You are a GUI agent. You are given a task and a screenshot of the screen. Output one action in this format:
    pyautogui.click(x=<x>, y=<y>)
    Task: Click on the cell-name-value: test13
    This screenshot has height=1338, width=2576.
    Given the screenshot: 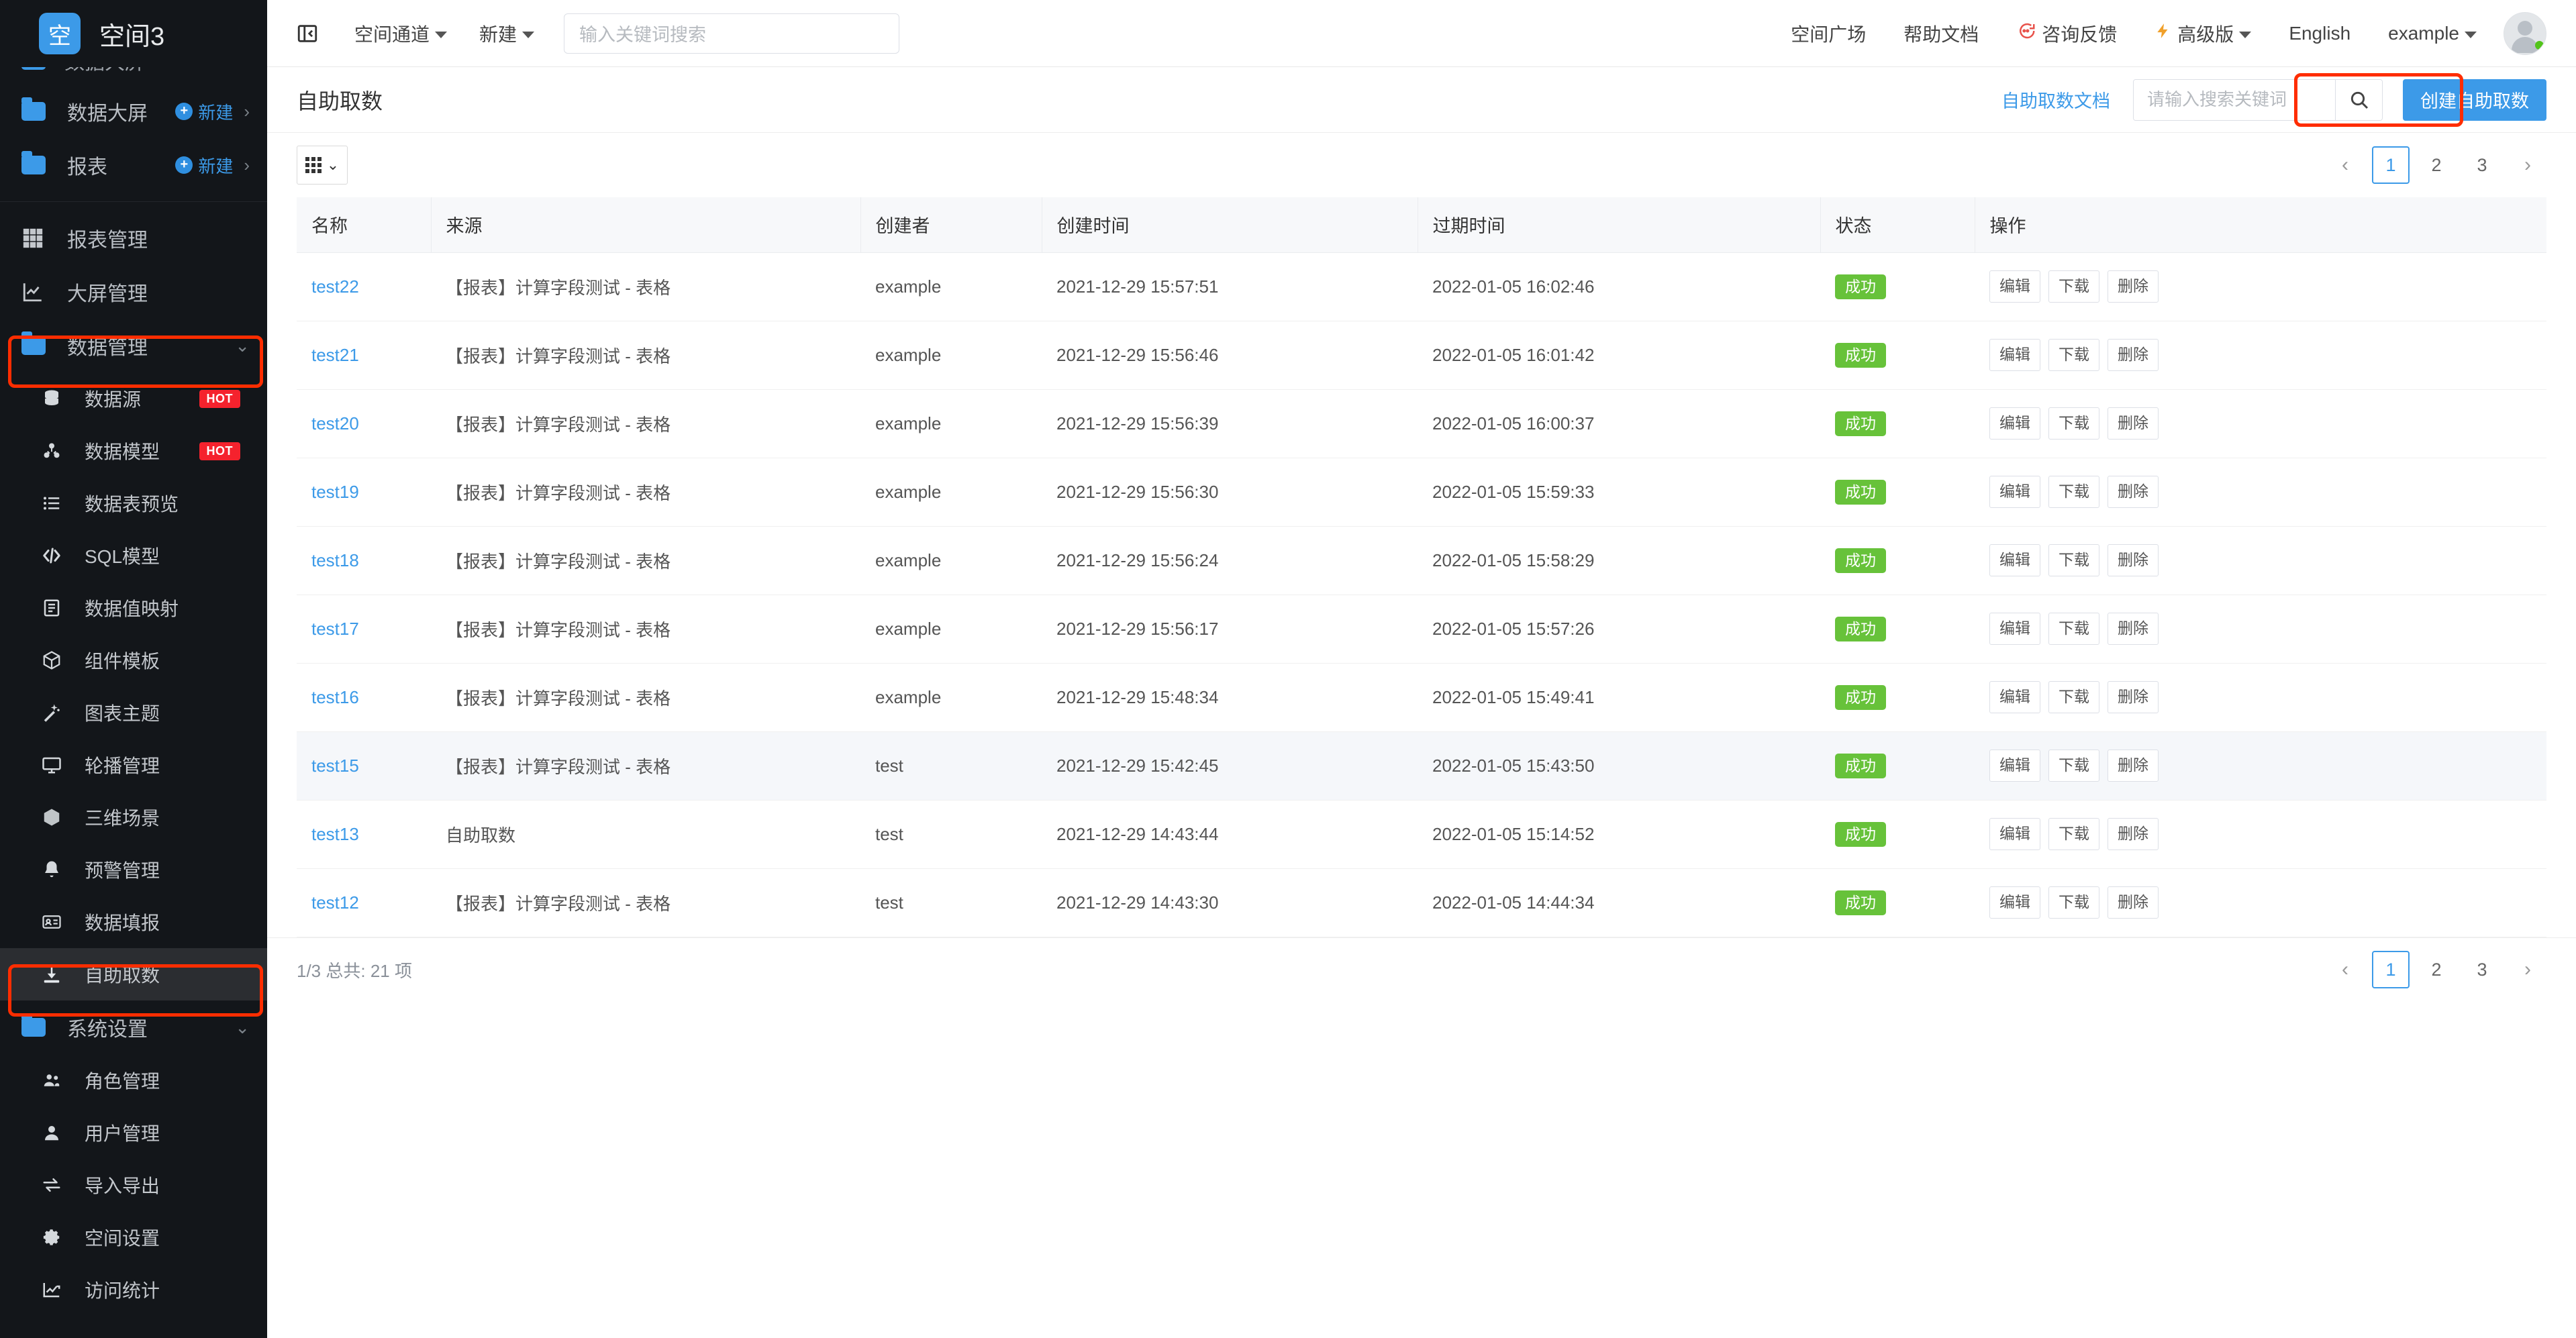 What is the action you would take?
    pyautogui.click(x=335, y=834)
    